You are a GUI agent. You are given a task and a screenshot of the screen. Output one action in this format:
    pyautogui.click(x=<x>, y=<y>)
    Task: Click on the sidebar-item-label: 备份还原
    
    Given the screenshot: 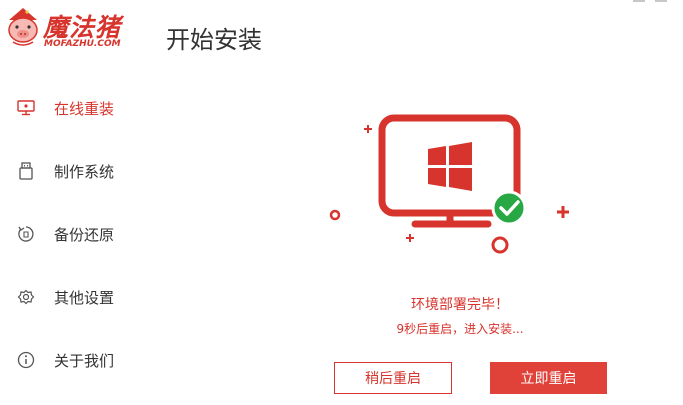 What is the action you would take?
    pyautogui.click(x=84, y=234)
    